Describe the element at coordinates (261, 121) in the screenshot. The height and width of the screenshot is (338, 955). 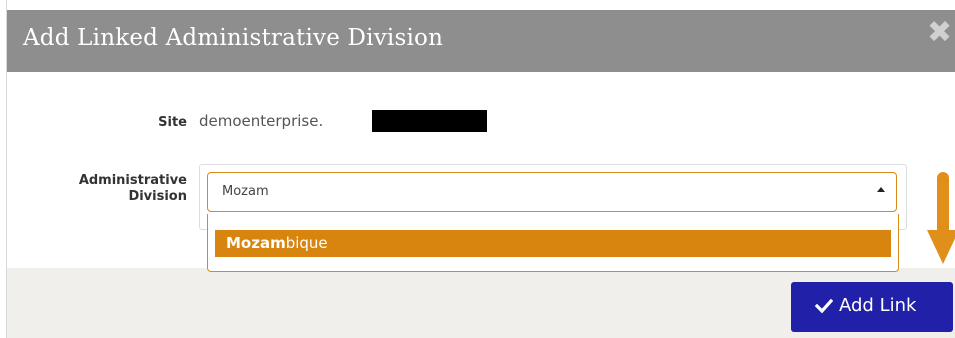
I see `site-value: demoenterprise.` at that location.